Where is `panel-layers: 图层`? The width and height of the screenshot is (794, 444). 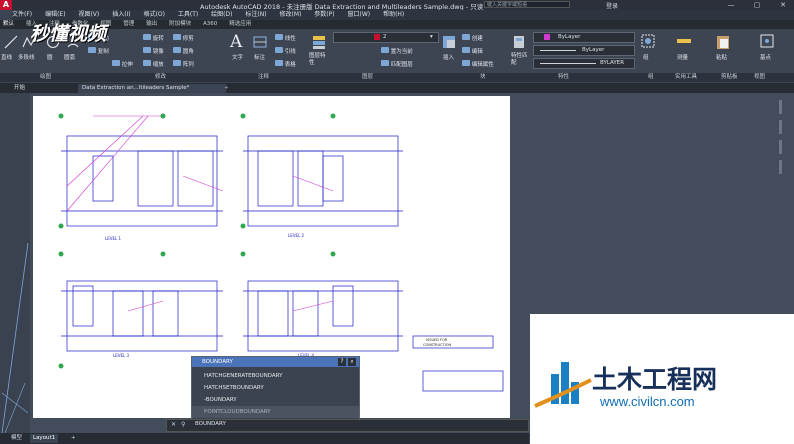
panel-layers: 图层 is located at coordinates (367, 77).